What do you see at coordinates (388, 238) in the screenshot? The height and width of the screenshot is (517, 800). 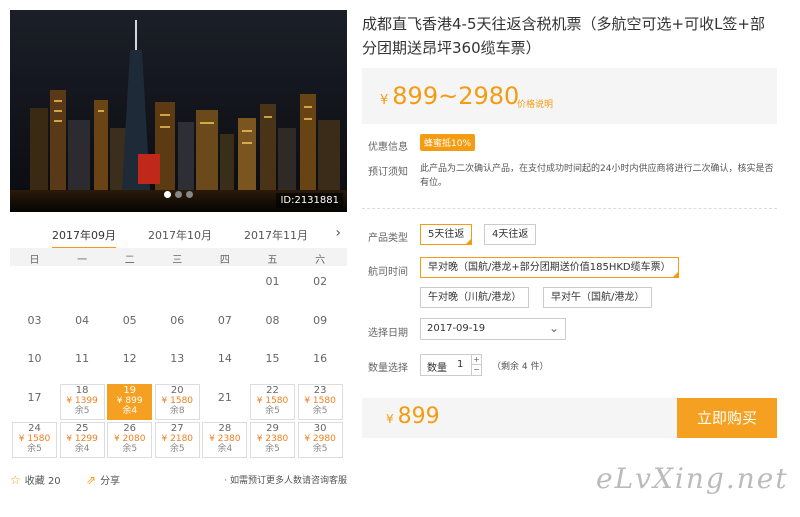 I see `product-type-label: 产品类型` at bounding box center [388, 238].